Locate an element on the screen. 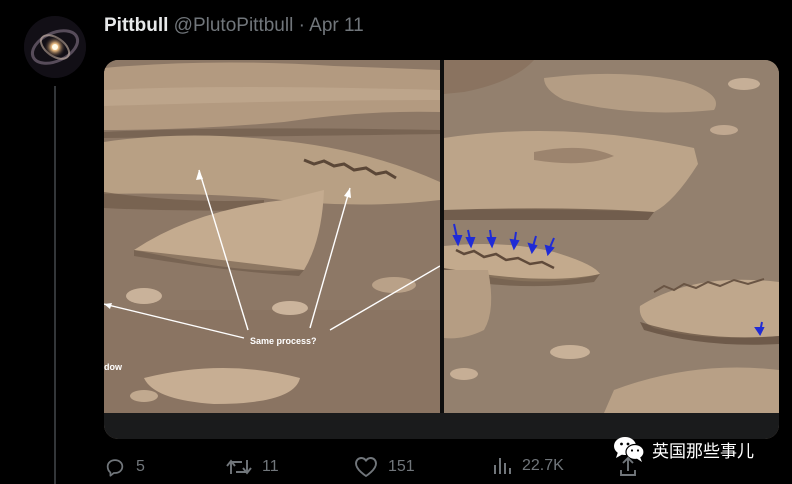 This screenshot has width=792, height=484. reply-icon is located at coordinates (115, 468).